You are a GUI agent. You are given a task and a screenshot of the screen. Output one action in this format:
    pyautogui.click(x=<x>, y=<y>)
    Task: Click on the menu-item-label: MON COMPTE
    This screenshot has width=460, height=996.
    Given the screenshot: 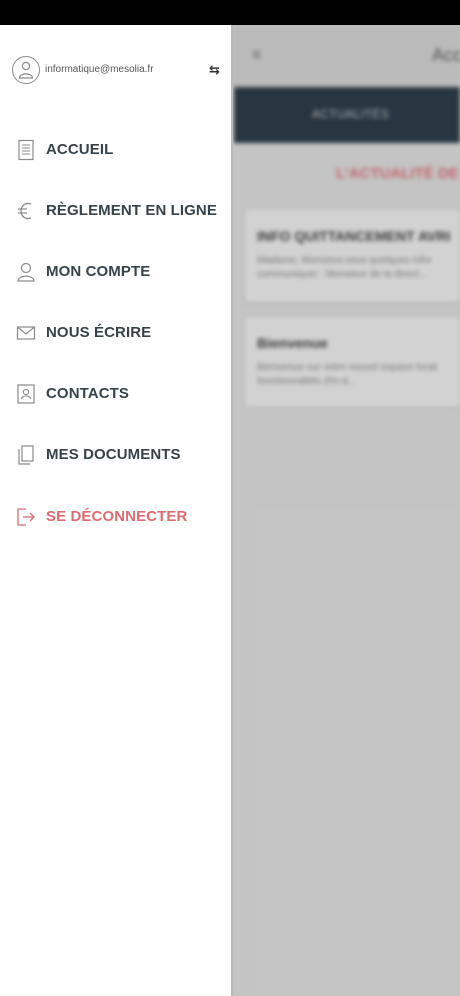 What is the action you would take?
    pyautogui.click(x=98, y=271)
    